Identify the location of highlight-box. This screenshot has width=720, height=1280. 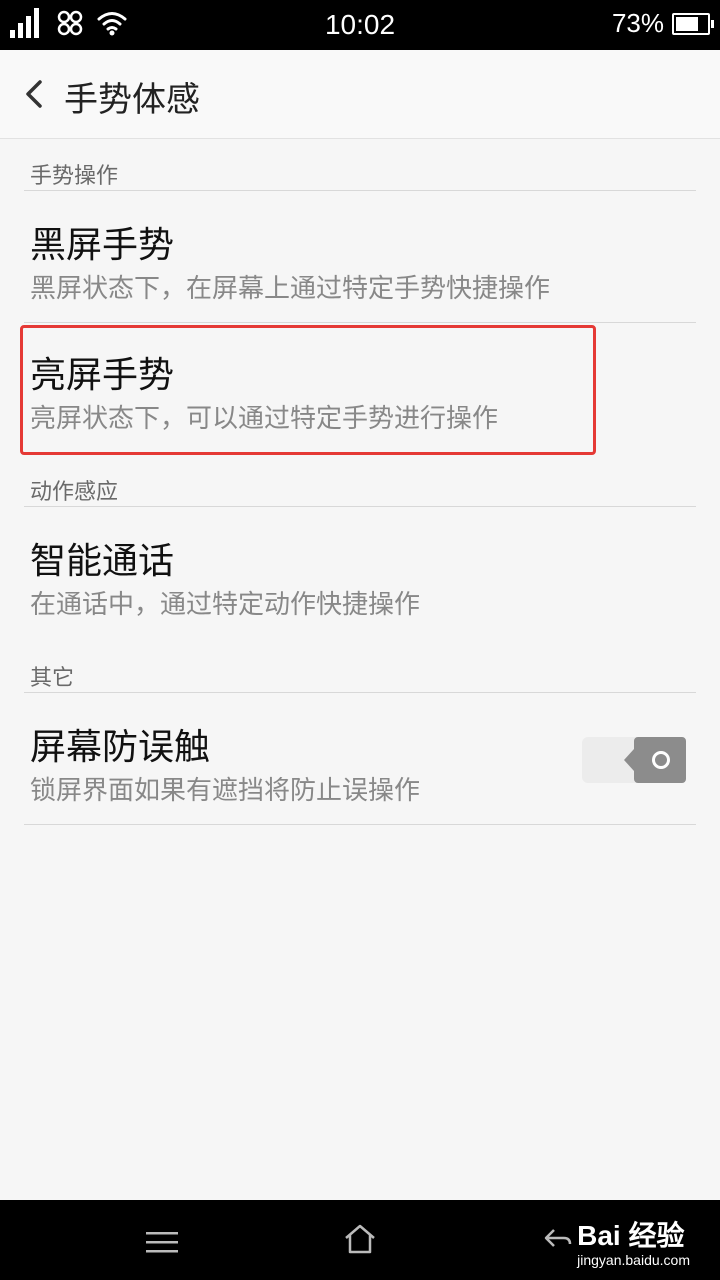
(308, 390).